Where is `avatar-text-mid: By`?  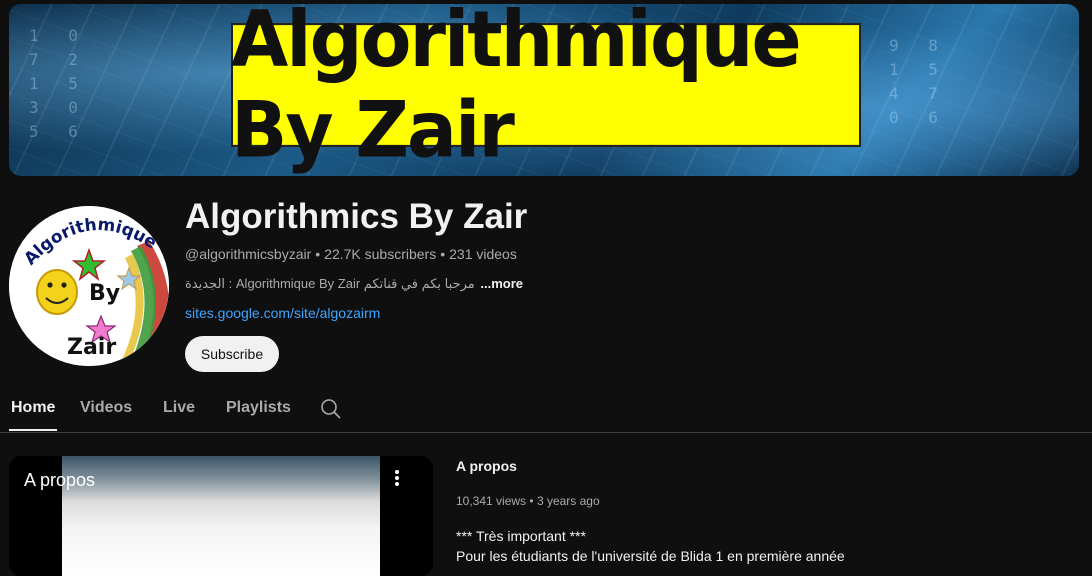 avatar-text-mid: By is located at coordinates (104, 293).